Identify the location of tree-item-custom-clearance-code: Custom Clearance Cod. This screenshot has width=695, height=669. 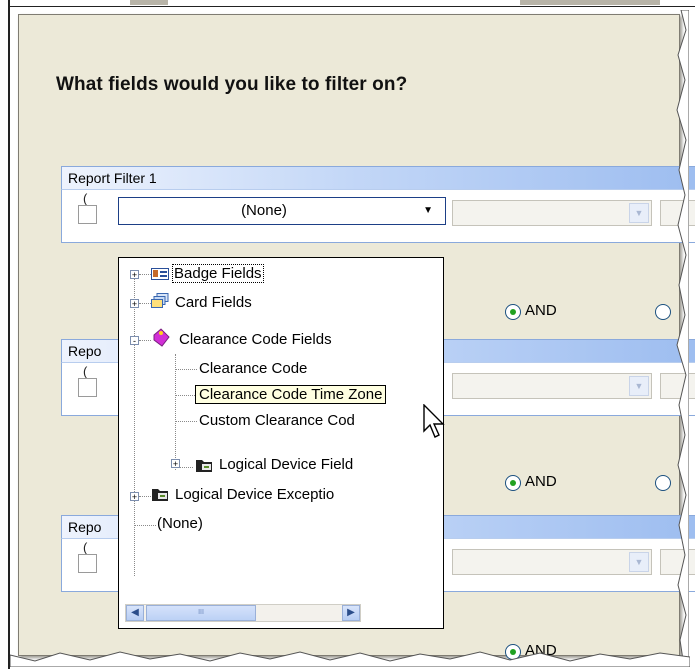
(277, 421).